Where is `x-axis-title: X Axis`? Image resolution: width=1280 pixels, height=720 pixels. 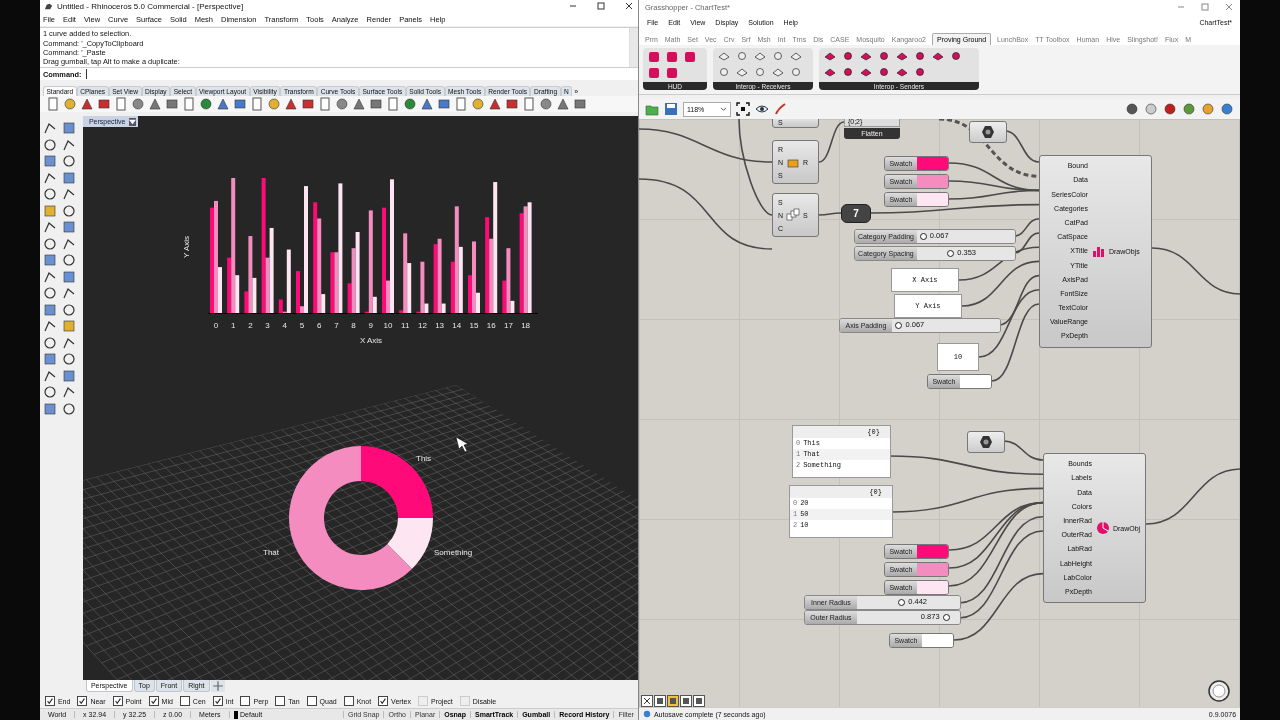 x-axis-title: X Axis is located at coordinates (371, 341).